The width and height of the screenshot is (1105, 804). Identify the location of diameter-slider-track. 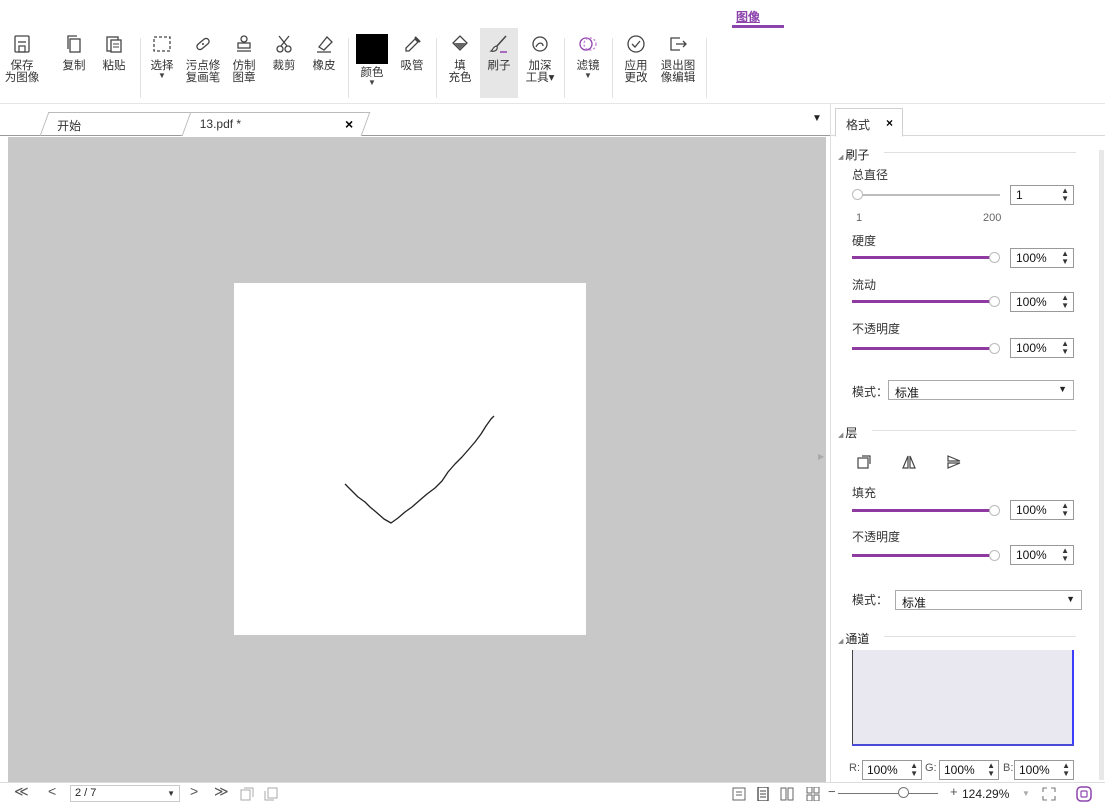
(929, 195).